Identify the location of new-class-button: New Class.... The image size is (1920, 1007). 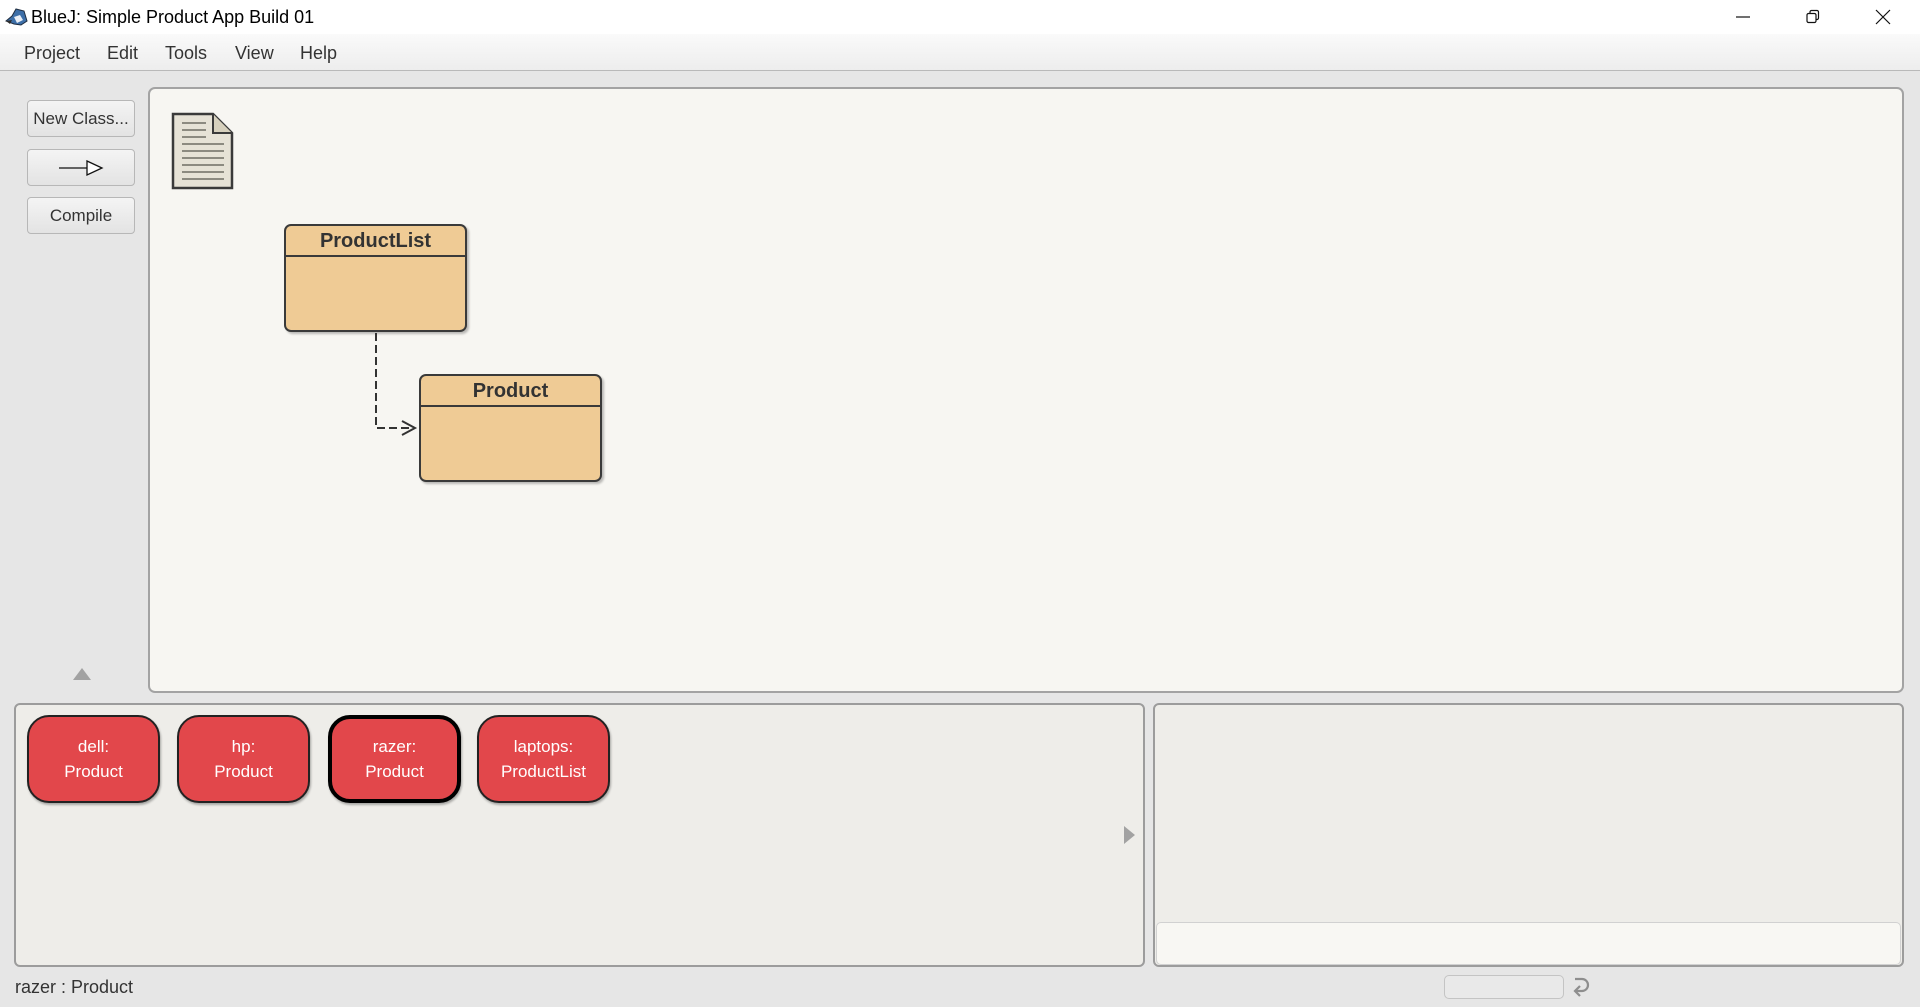
(81, 118).